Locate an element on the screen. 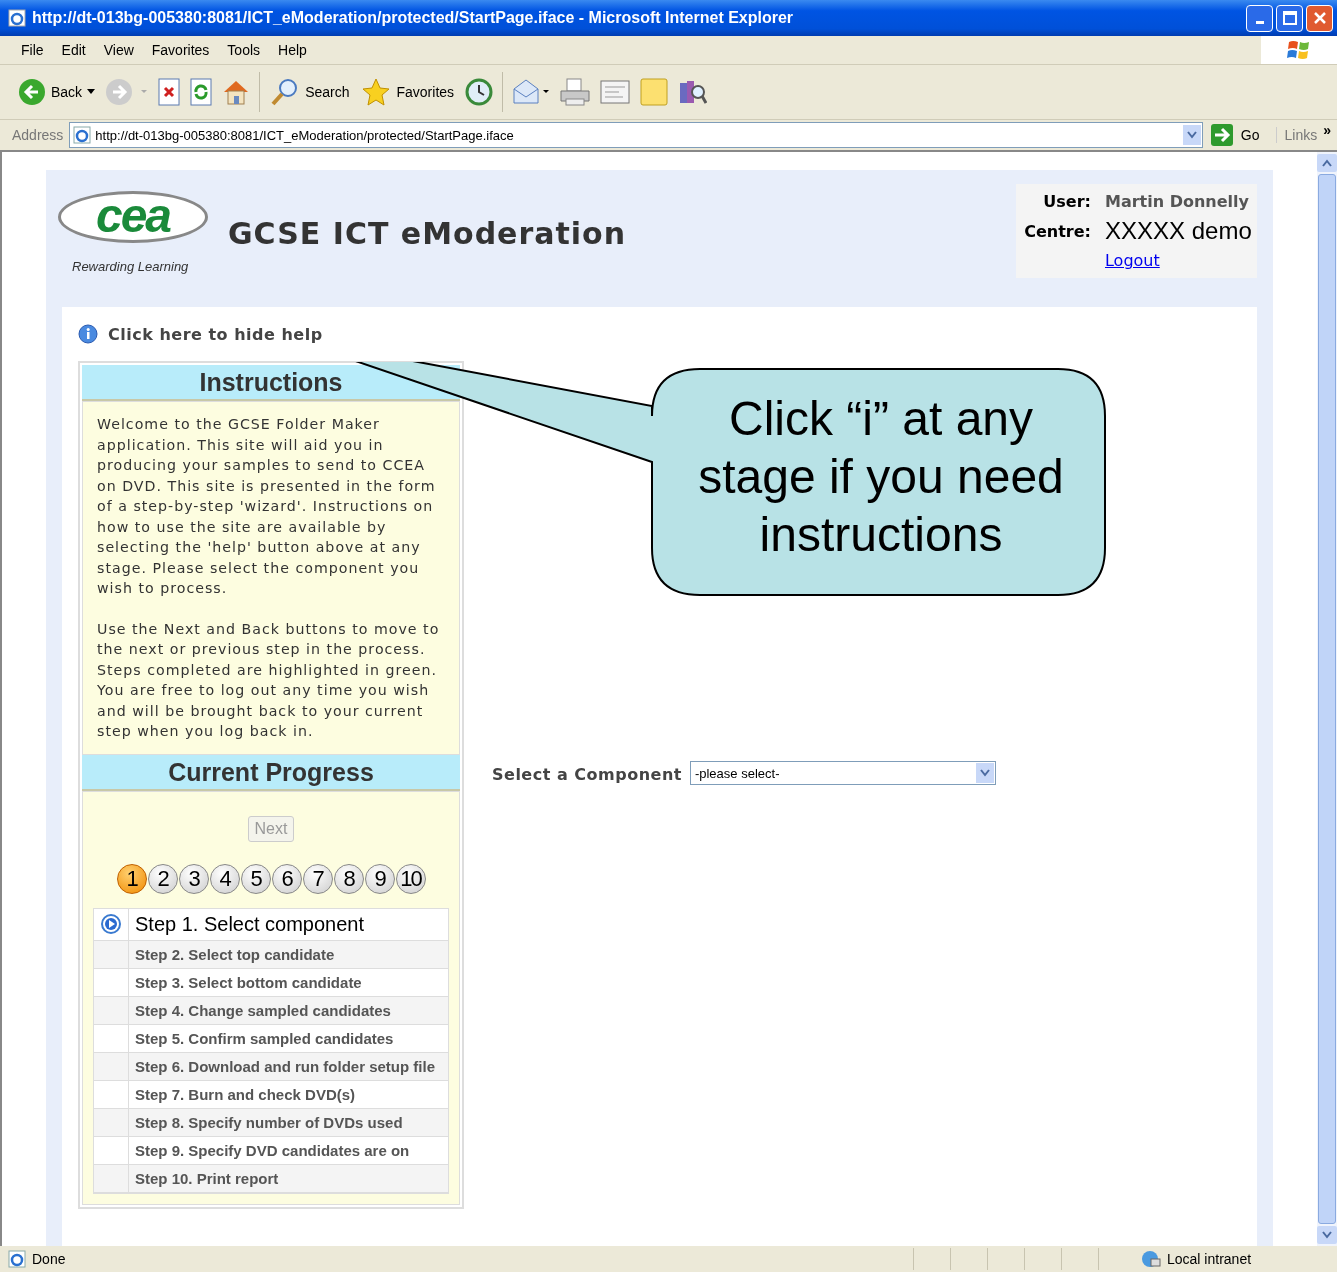 The height and width of the screenshot is (1272, 1337). intranet-icon is located at coordinates (1151, 1259).